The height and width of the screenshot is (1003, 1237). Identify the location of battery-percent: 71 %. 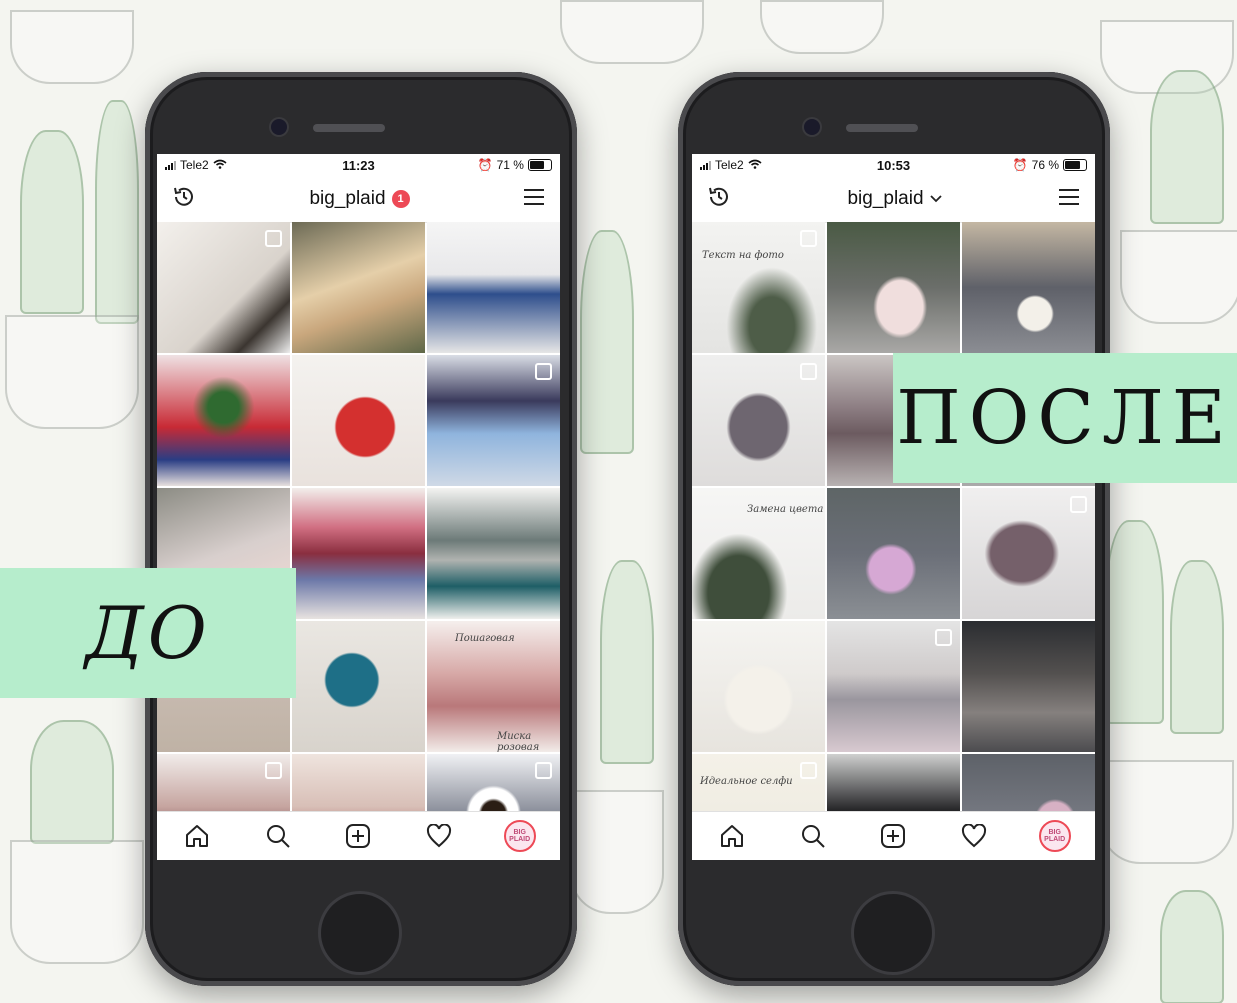
(510, 165).